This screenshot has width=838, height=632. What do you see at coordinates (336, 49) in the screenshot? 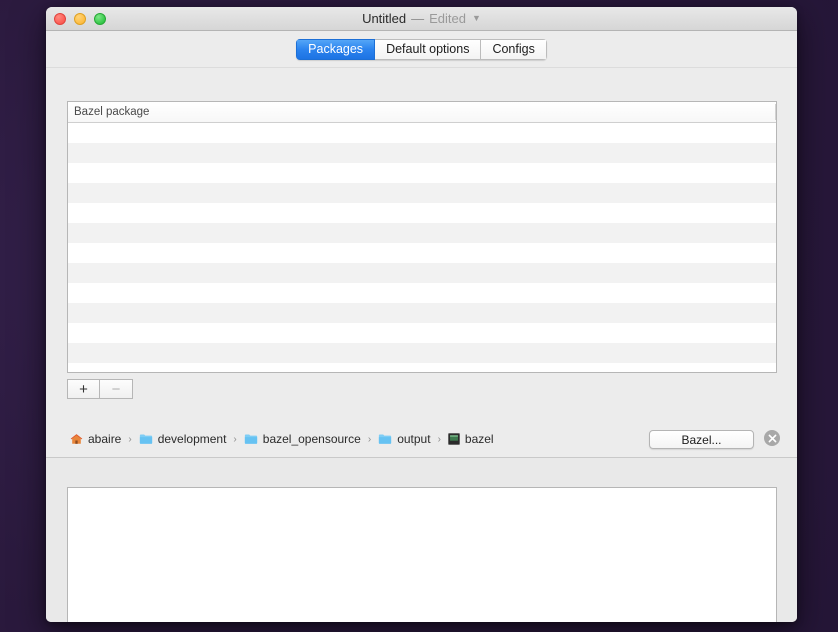
I see `tab-packages: Packages` at bounding box center [336, 49].